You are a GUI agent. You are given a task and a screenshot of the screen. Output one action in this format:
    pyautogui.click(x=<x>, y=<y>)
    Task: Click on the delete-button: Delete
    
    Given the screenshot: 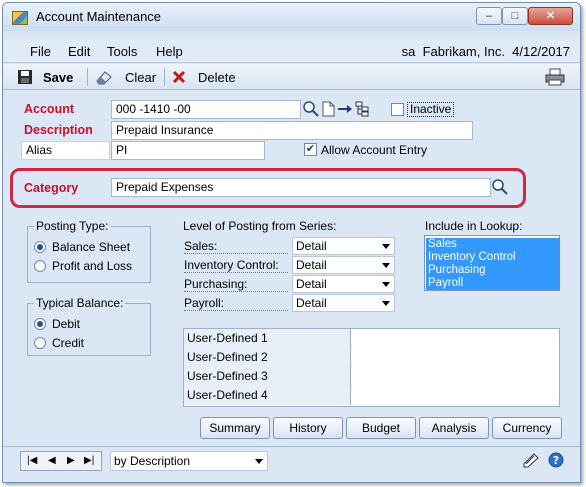 What is the action you would take?
    pyautogui.click(x=204, y=77)
    